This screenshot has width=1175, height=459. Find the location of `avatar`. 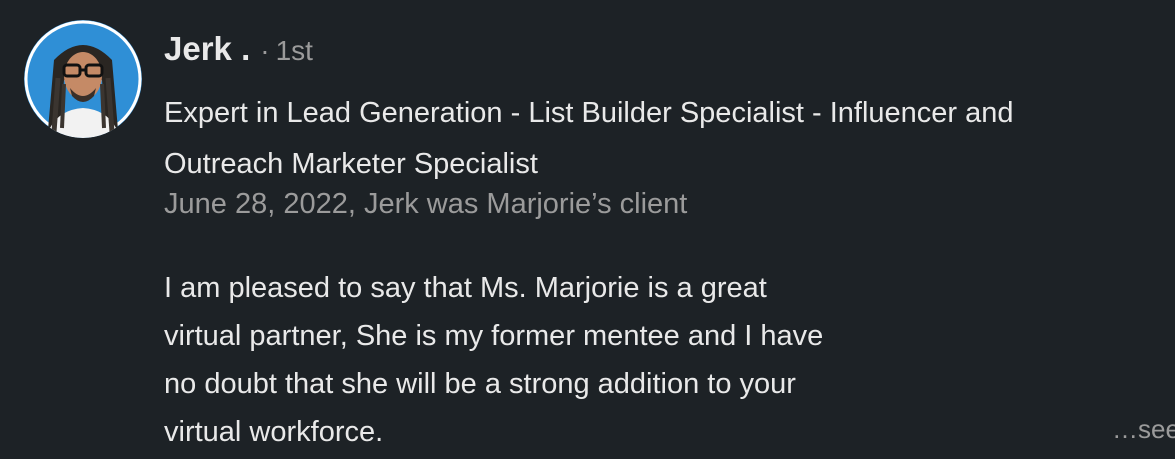

avatar is located at coordinates (83, 79).